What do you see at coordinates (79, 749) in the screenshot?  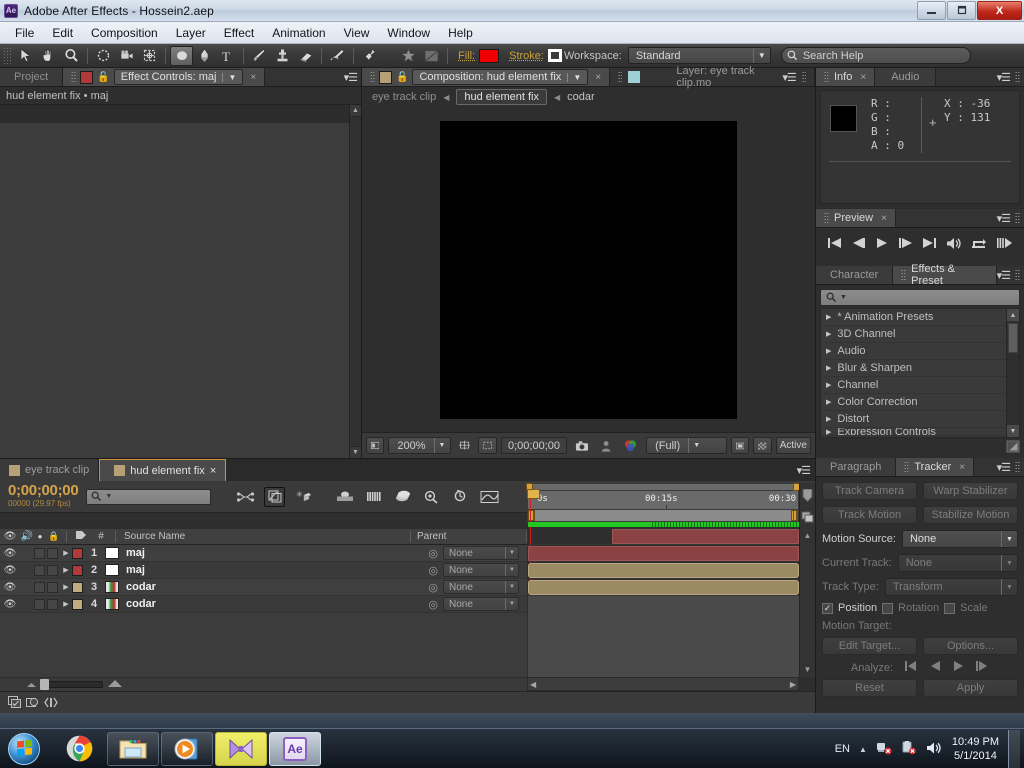 I see `taskbar-chrome-icon` at bounding box center [79, 749].